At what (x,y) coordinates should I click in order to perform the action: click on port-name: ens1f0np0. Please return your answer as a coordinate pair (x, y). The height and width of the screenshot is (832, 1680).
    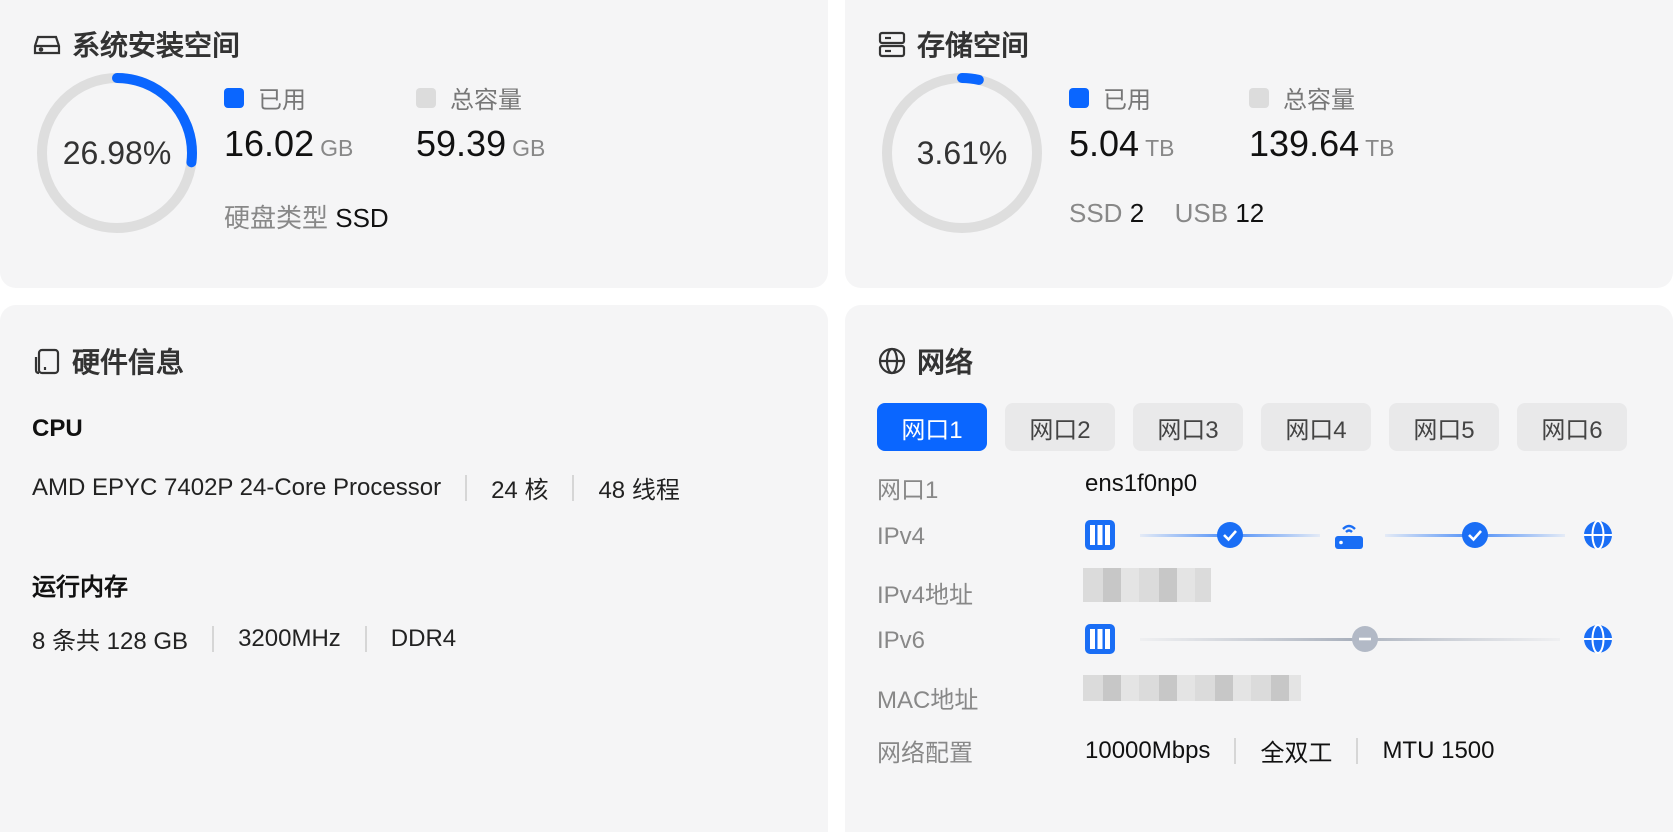
    Looking at the image, I should click on (1141, 483).